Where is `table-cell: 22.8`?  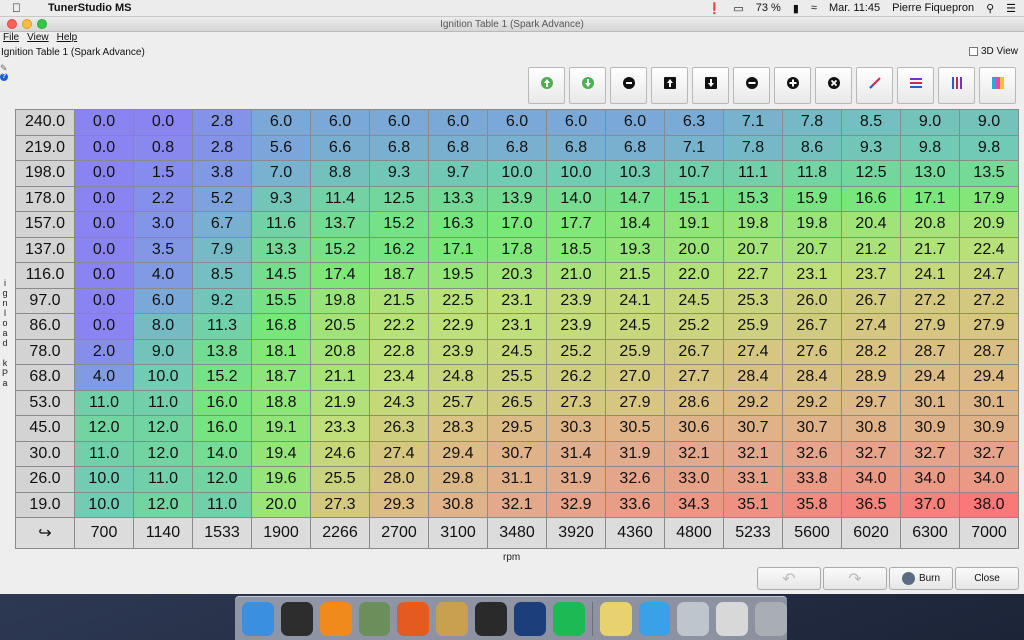
table-cell: 22.8 is located at coordinates (399, 351).